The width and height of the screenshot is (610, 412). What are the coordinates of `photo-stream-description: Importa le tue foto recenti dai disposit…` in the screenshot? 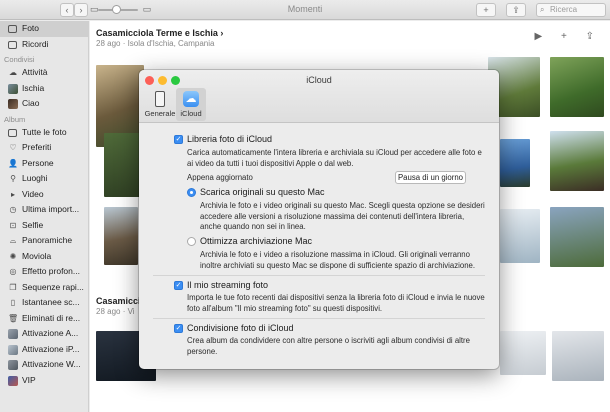 It's located at (336, 303).